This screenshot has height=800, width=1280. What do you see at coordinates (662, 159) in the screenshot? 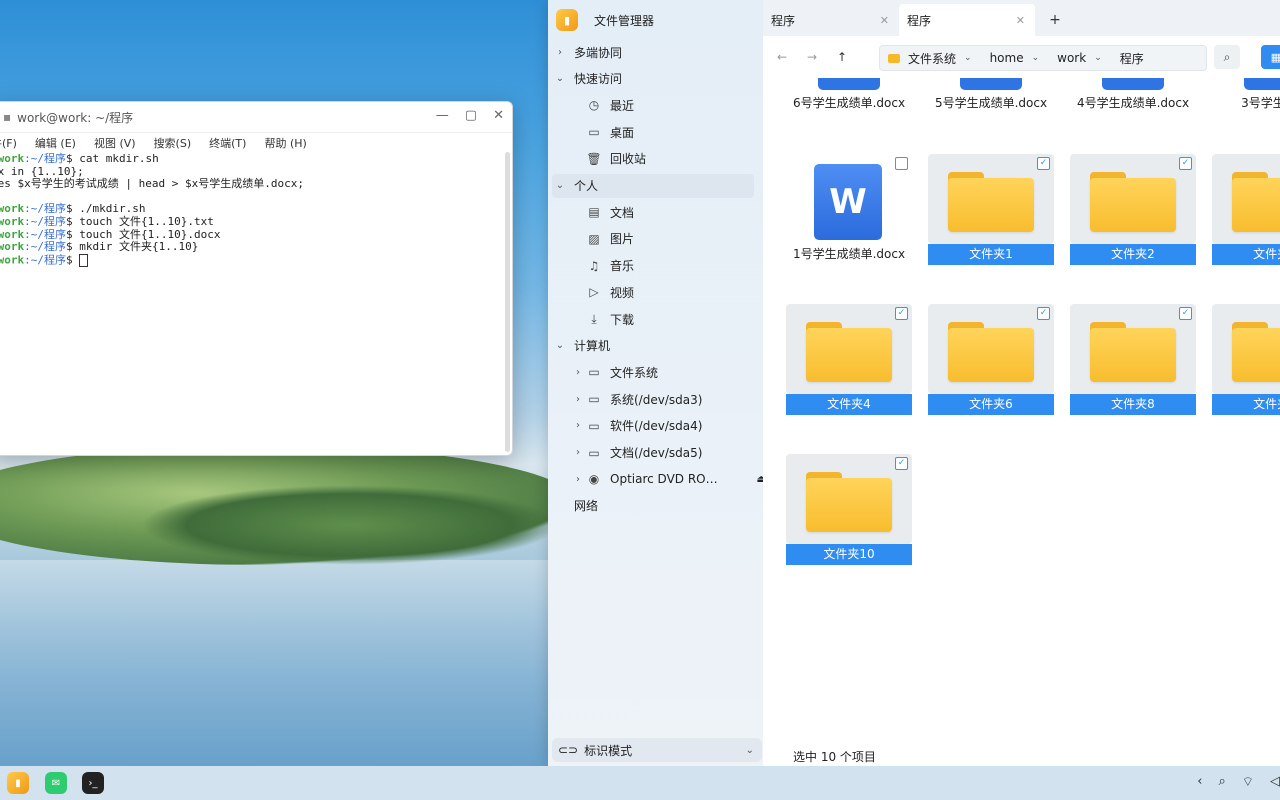
I see `sidebar-item: 🗑 回收站` at bounding box center [662, 159].